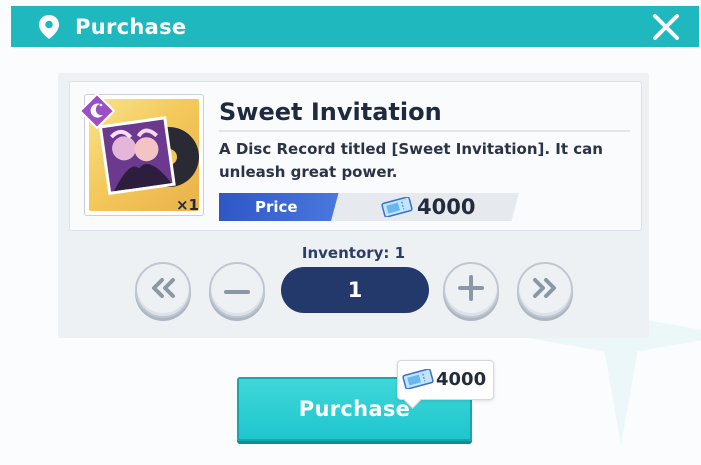 Image resolution: width=701 pixels, height=465 pixels. What do you see at coordinates (276, 207) in the screenshot?
I see `price-label: Price` at bounding box center [276, 207].